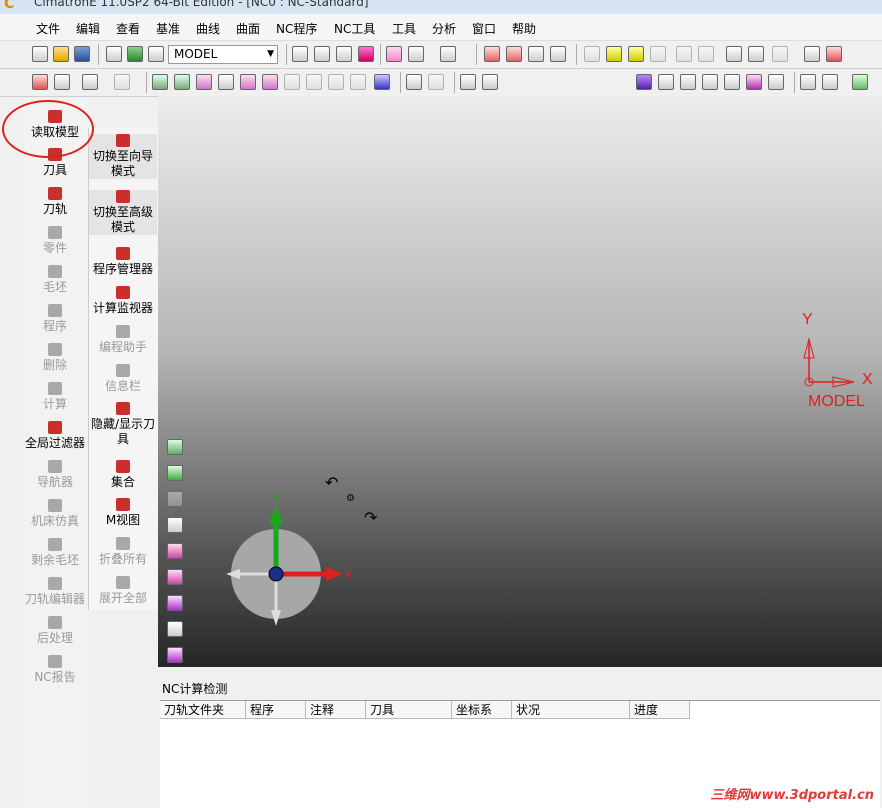 This screenshot has width=882, height=808. Describe the element at coordinates (175, 655) in the screenshot. I see `show-icon` at that location.